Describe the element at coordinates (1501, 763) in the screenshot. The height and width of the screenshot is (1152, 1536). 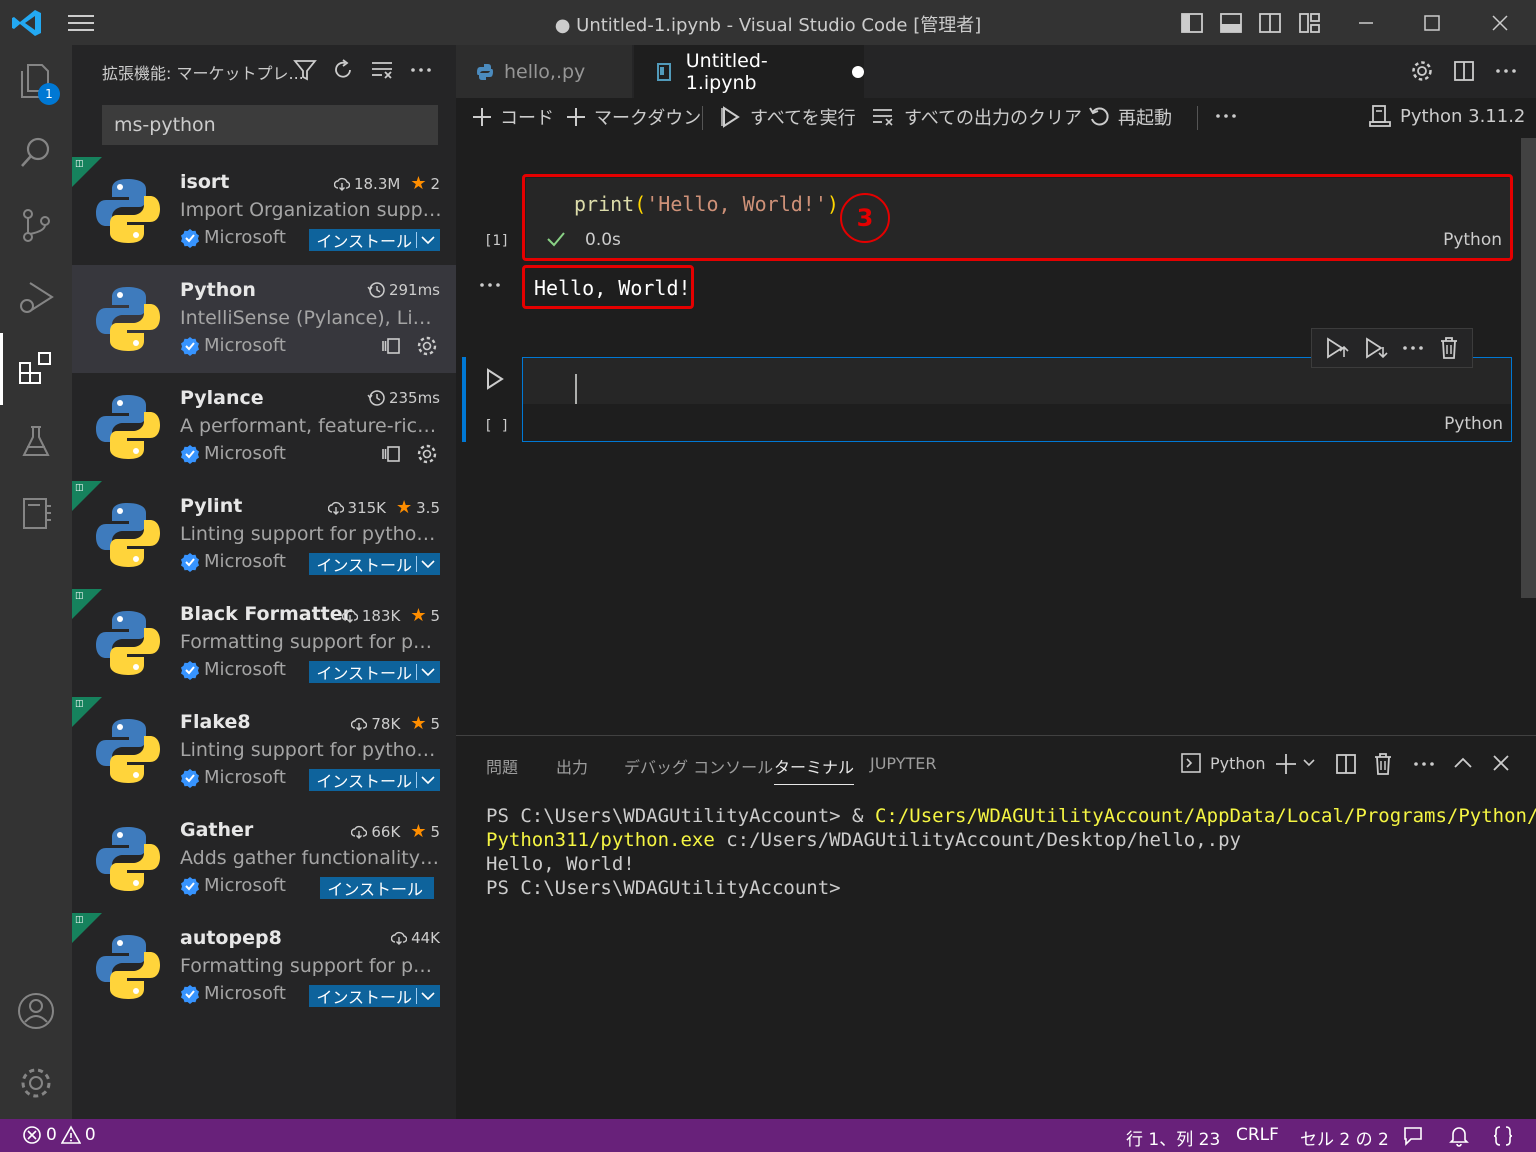
I see `close-panel-icon` at that location.